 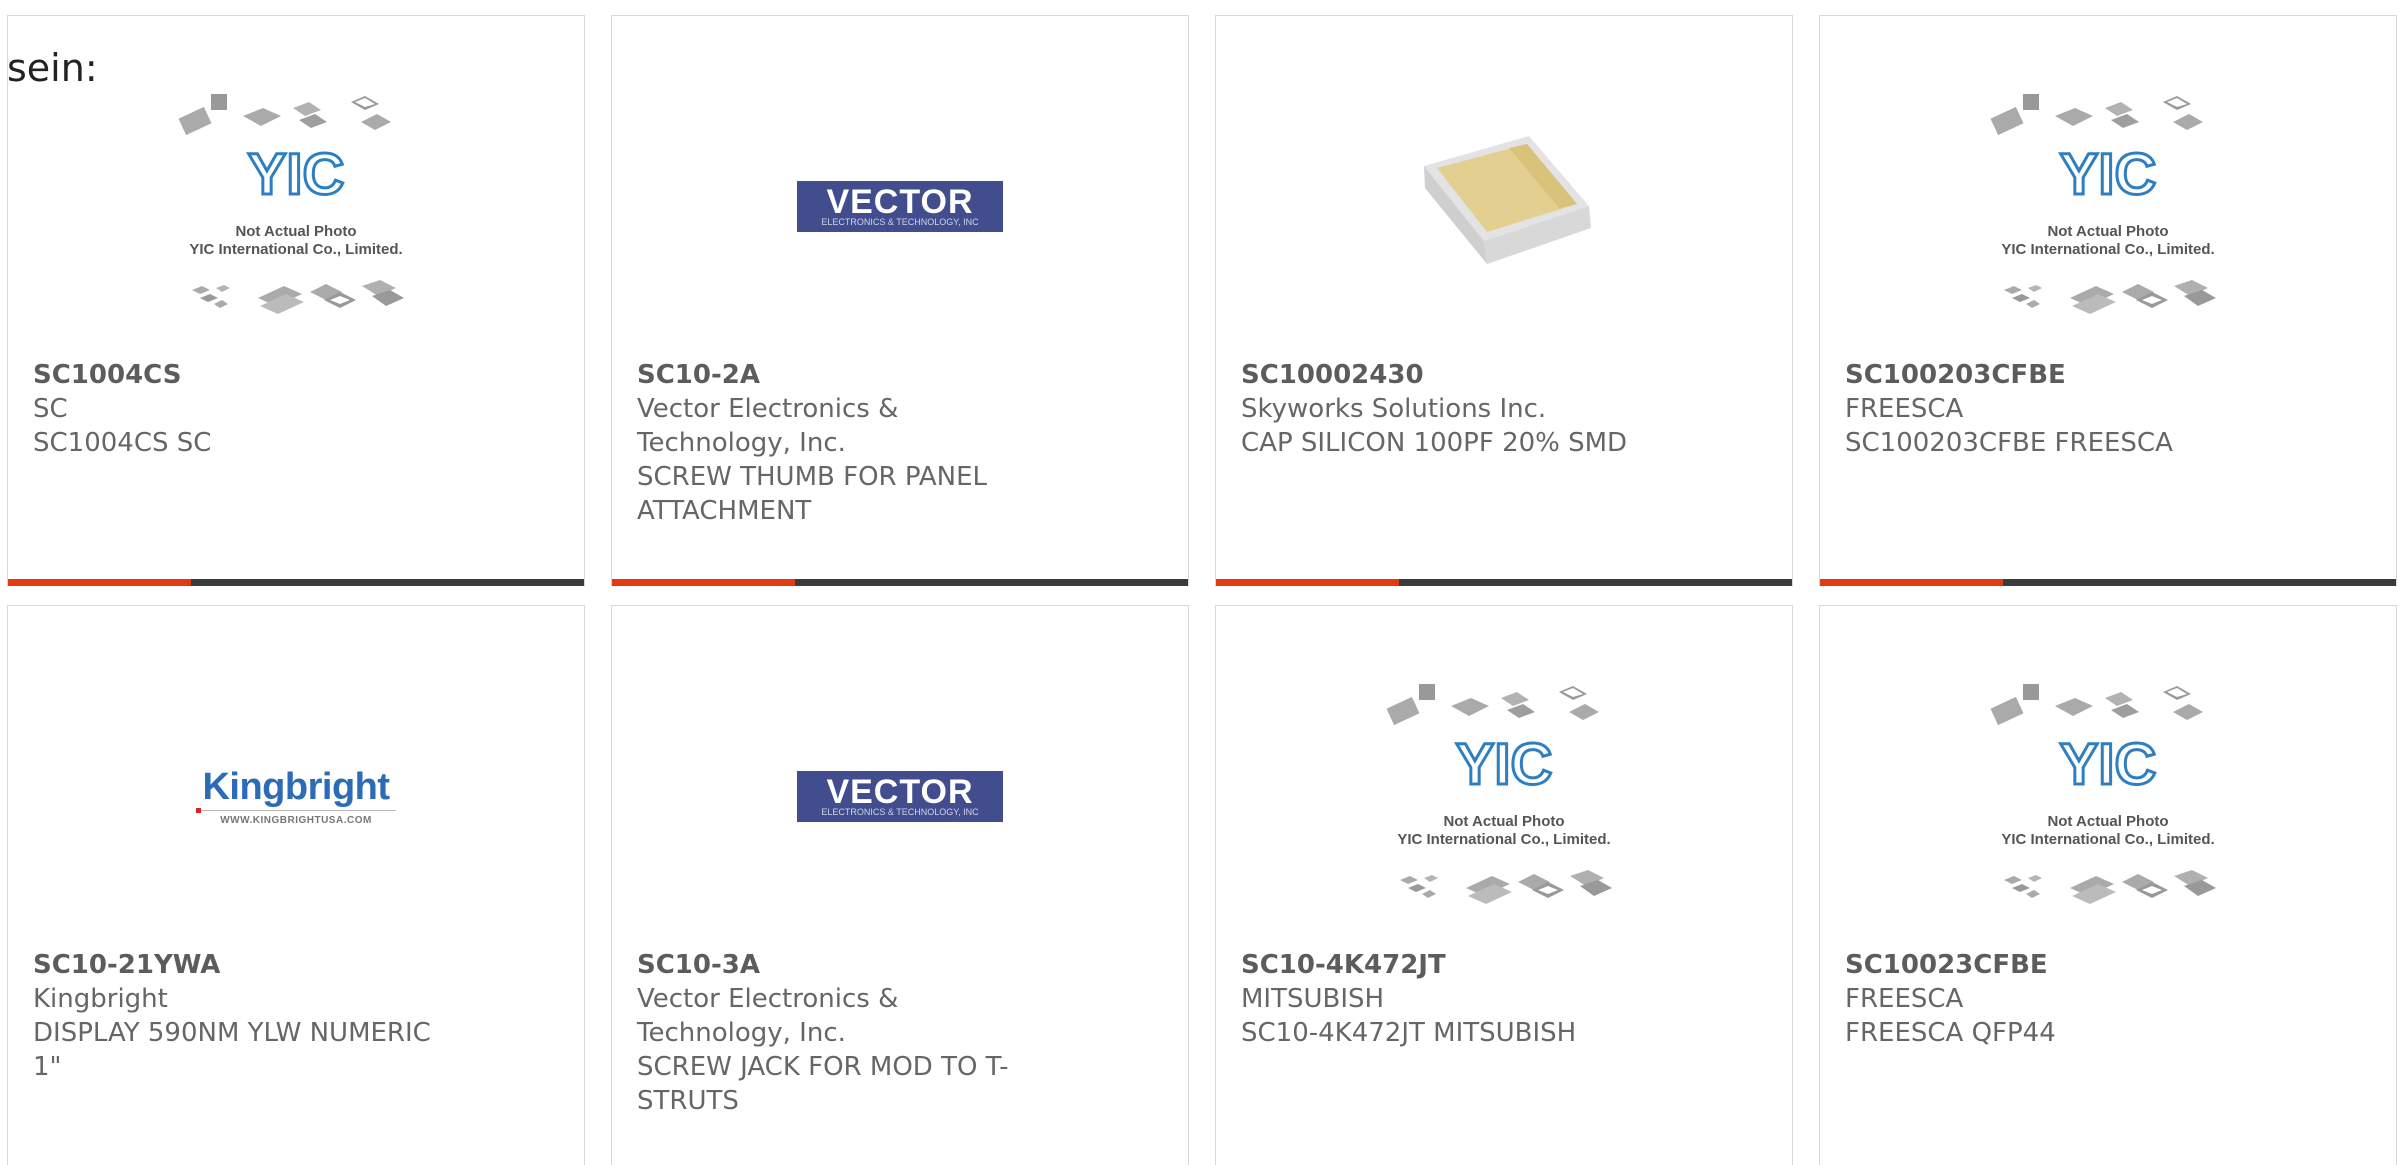 I want to click on description: CAP SILICON 100PF 20% SMD, so click(x=1434, y=443).